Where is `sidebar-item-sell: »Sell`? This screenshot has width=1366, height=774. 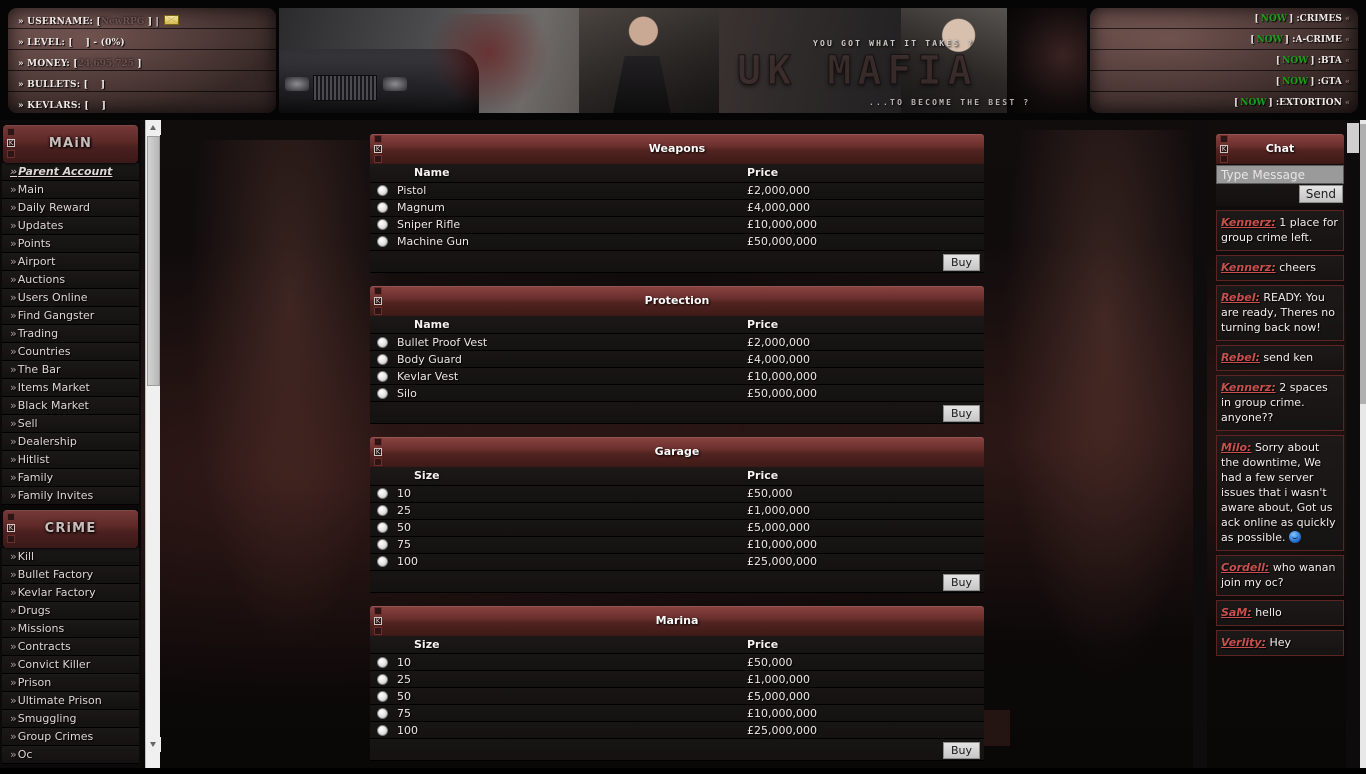 sidebar-item-sell: »Sell is located at coordinates (70, 424).